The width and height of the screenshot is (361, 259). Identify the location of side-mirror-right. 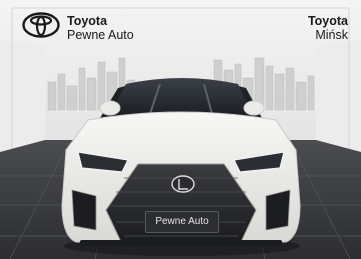
(254, 108).